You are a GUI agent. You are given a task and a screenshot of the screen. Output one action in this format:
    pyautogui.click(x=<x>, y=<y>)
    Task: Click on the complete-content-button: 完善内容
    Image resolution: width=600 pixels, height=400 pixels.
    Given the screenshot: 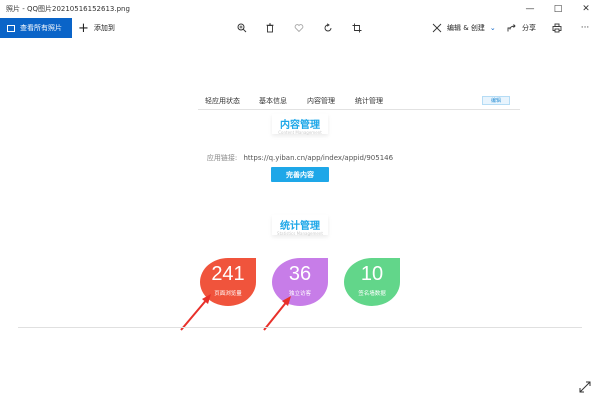 What is the action you would take?
    pyautogui.click(x=300, y=174)
    